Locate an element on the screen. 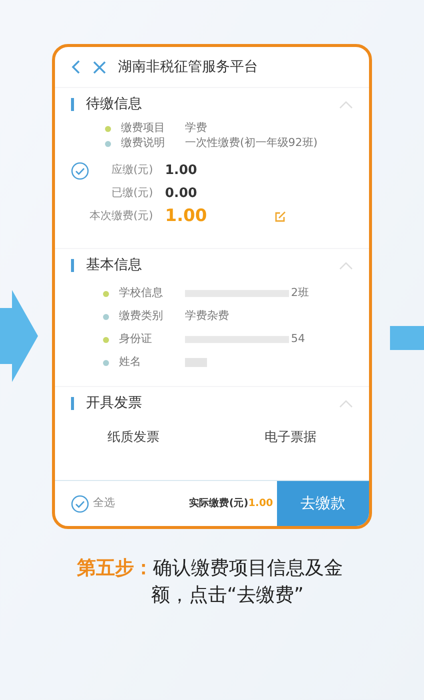  field-value: 学费杂费 is located at coordinates (207, 316).